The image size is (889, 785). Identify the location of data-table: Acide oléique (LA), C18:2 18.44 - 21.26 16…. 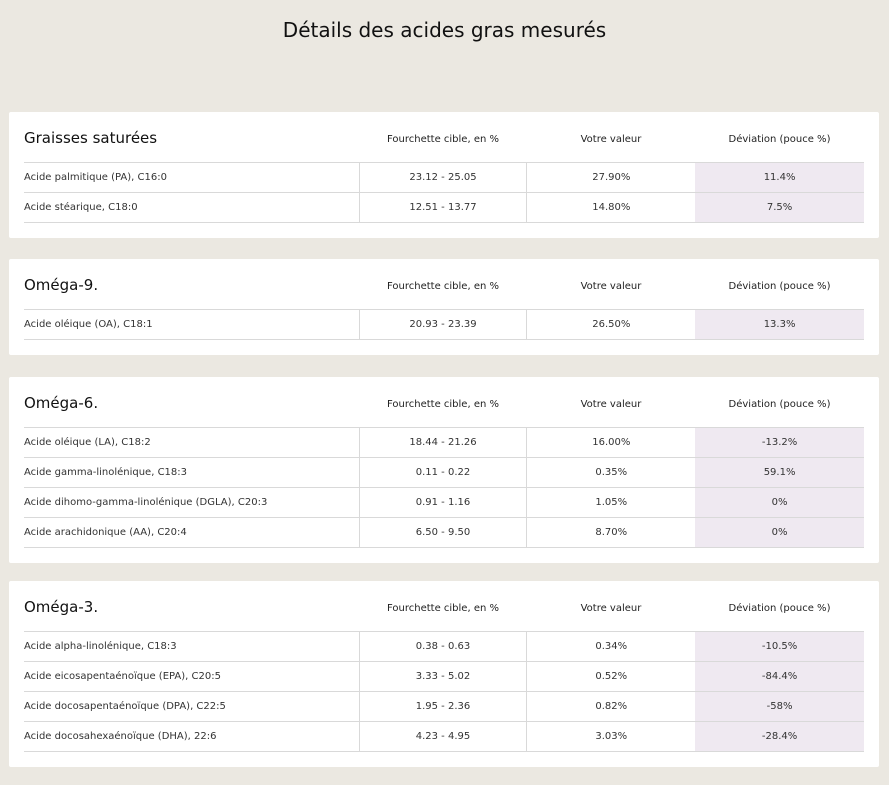
(444, 487).